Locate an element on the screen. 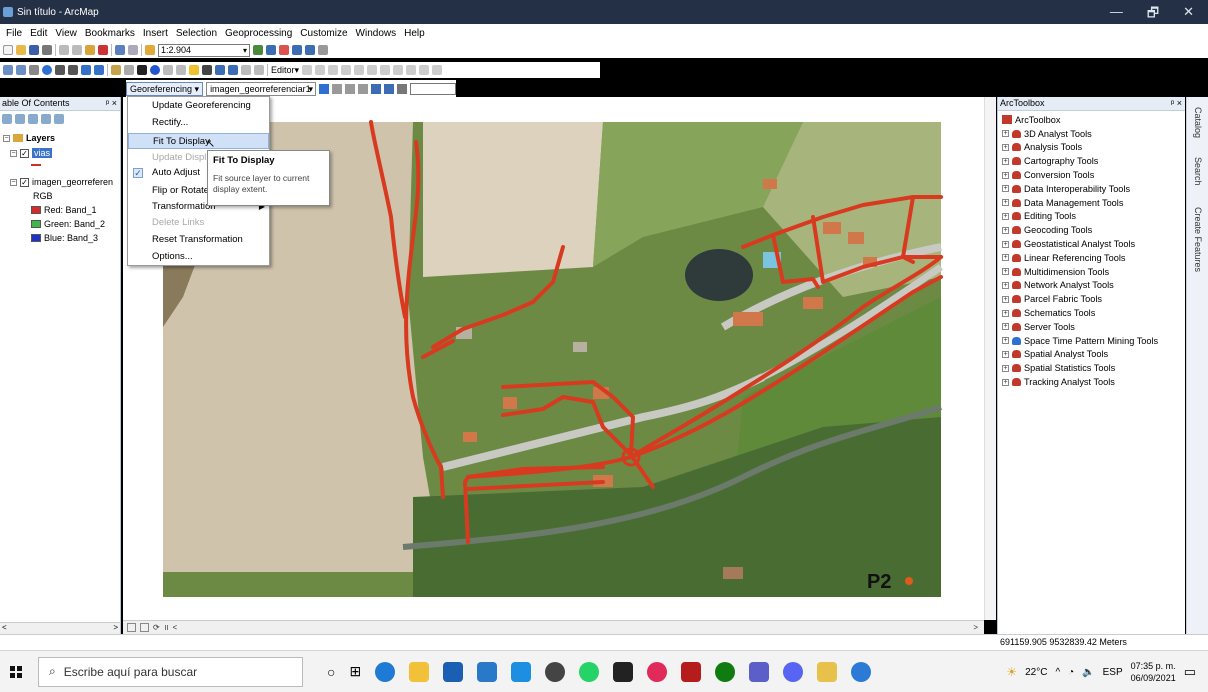 The height and width of the screenshot is (692, 1208). map-vertical-scrollbar is located at coordinates (990, 358).